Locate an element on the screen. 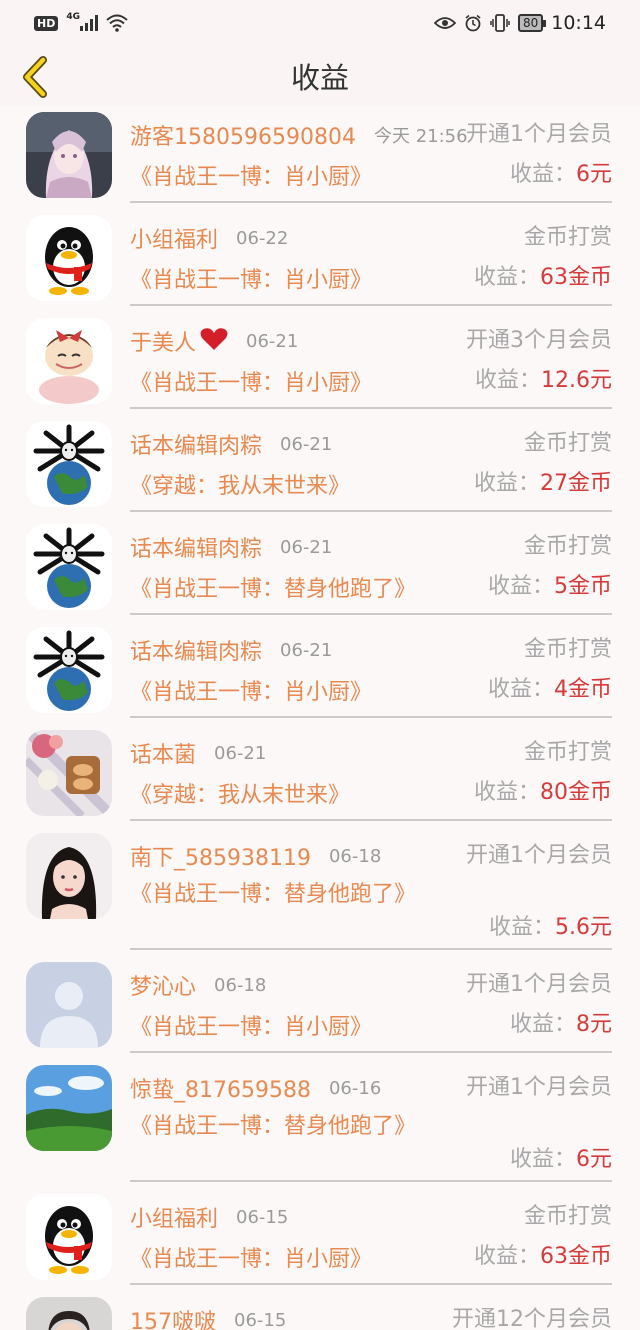  row-detail: 《肖战王一博：肖小厨》 收益：63金币 is located at coordinates (371, 278).